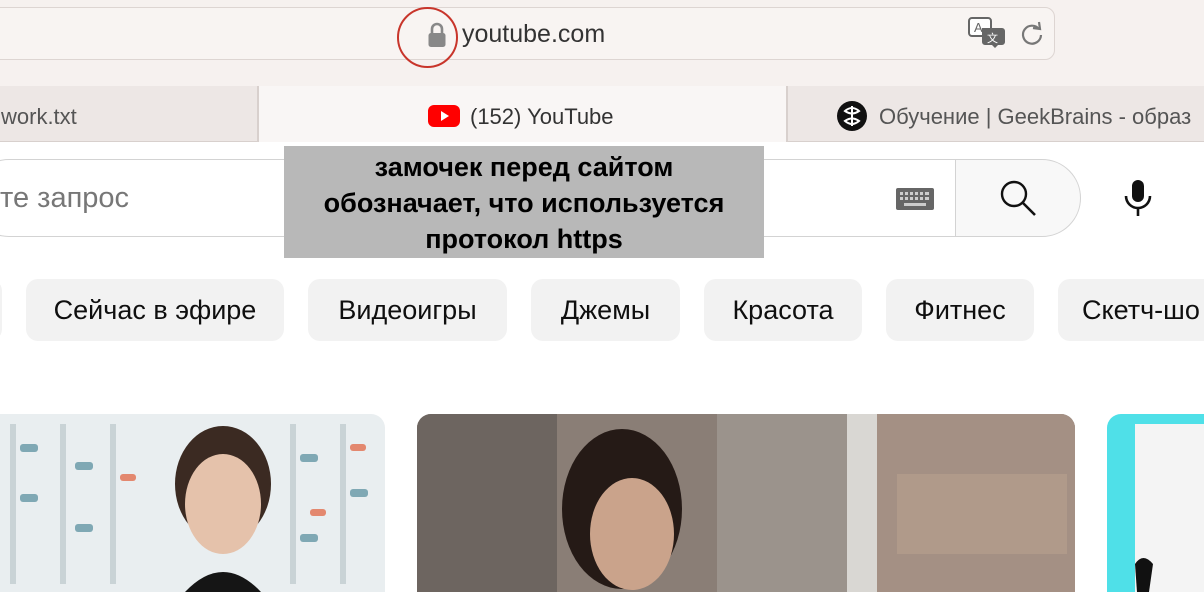  Describe the element at coordinates (915, 199) in the screenshot. I see `keyboard-icon` at that location.